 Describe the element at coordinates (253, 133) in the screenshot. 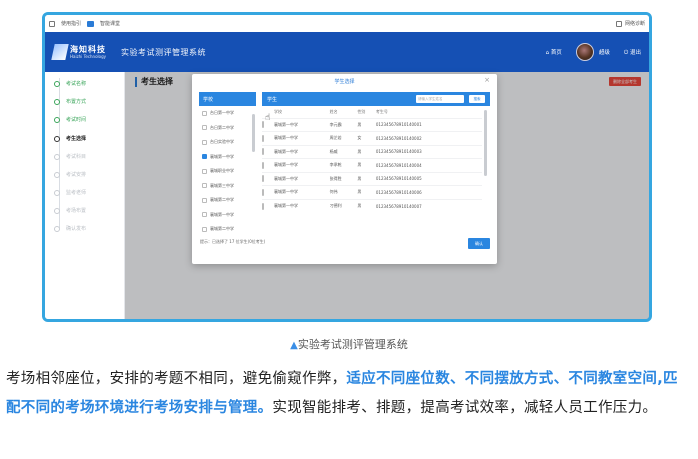

I see `school-scrollbar` at that location.